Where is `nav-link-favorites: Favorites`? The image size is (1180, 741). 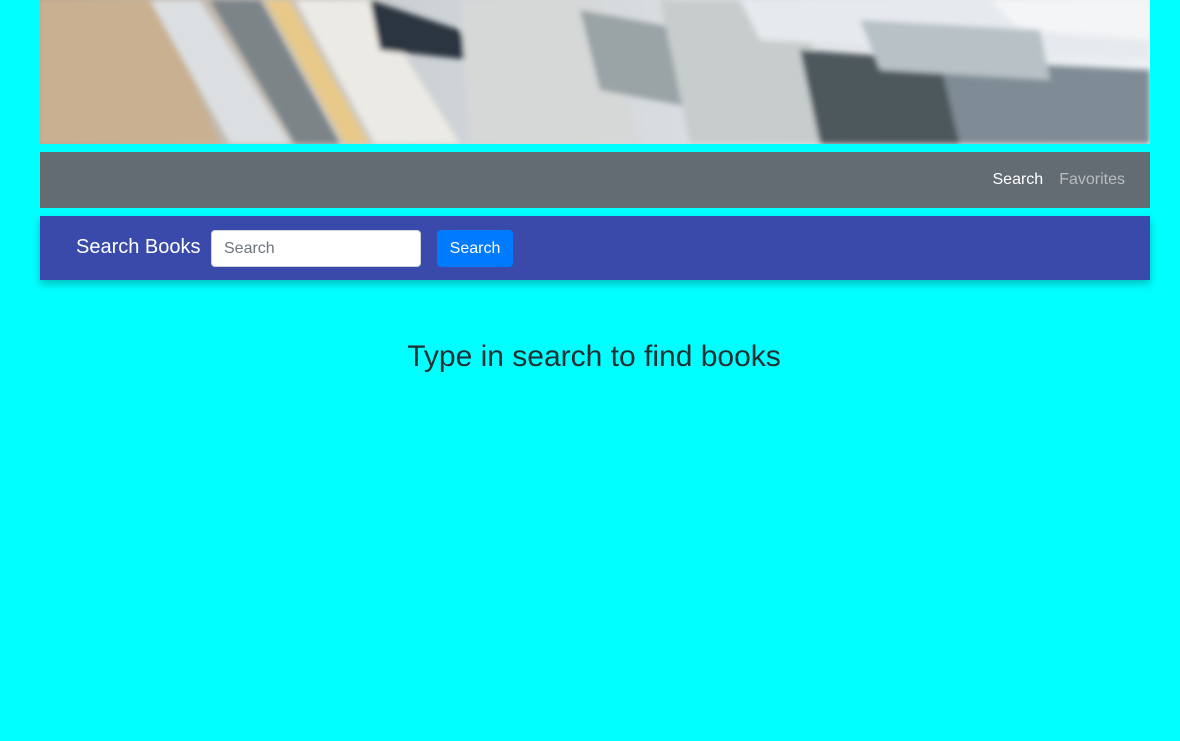
nav-link-favorites: Favorites is located at coordinates (1092, 180).